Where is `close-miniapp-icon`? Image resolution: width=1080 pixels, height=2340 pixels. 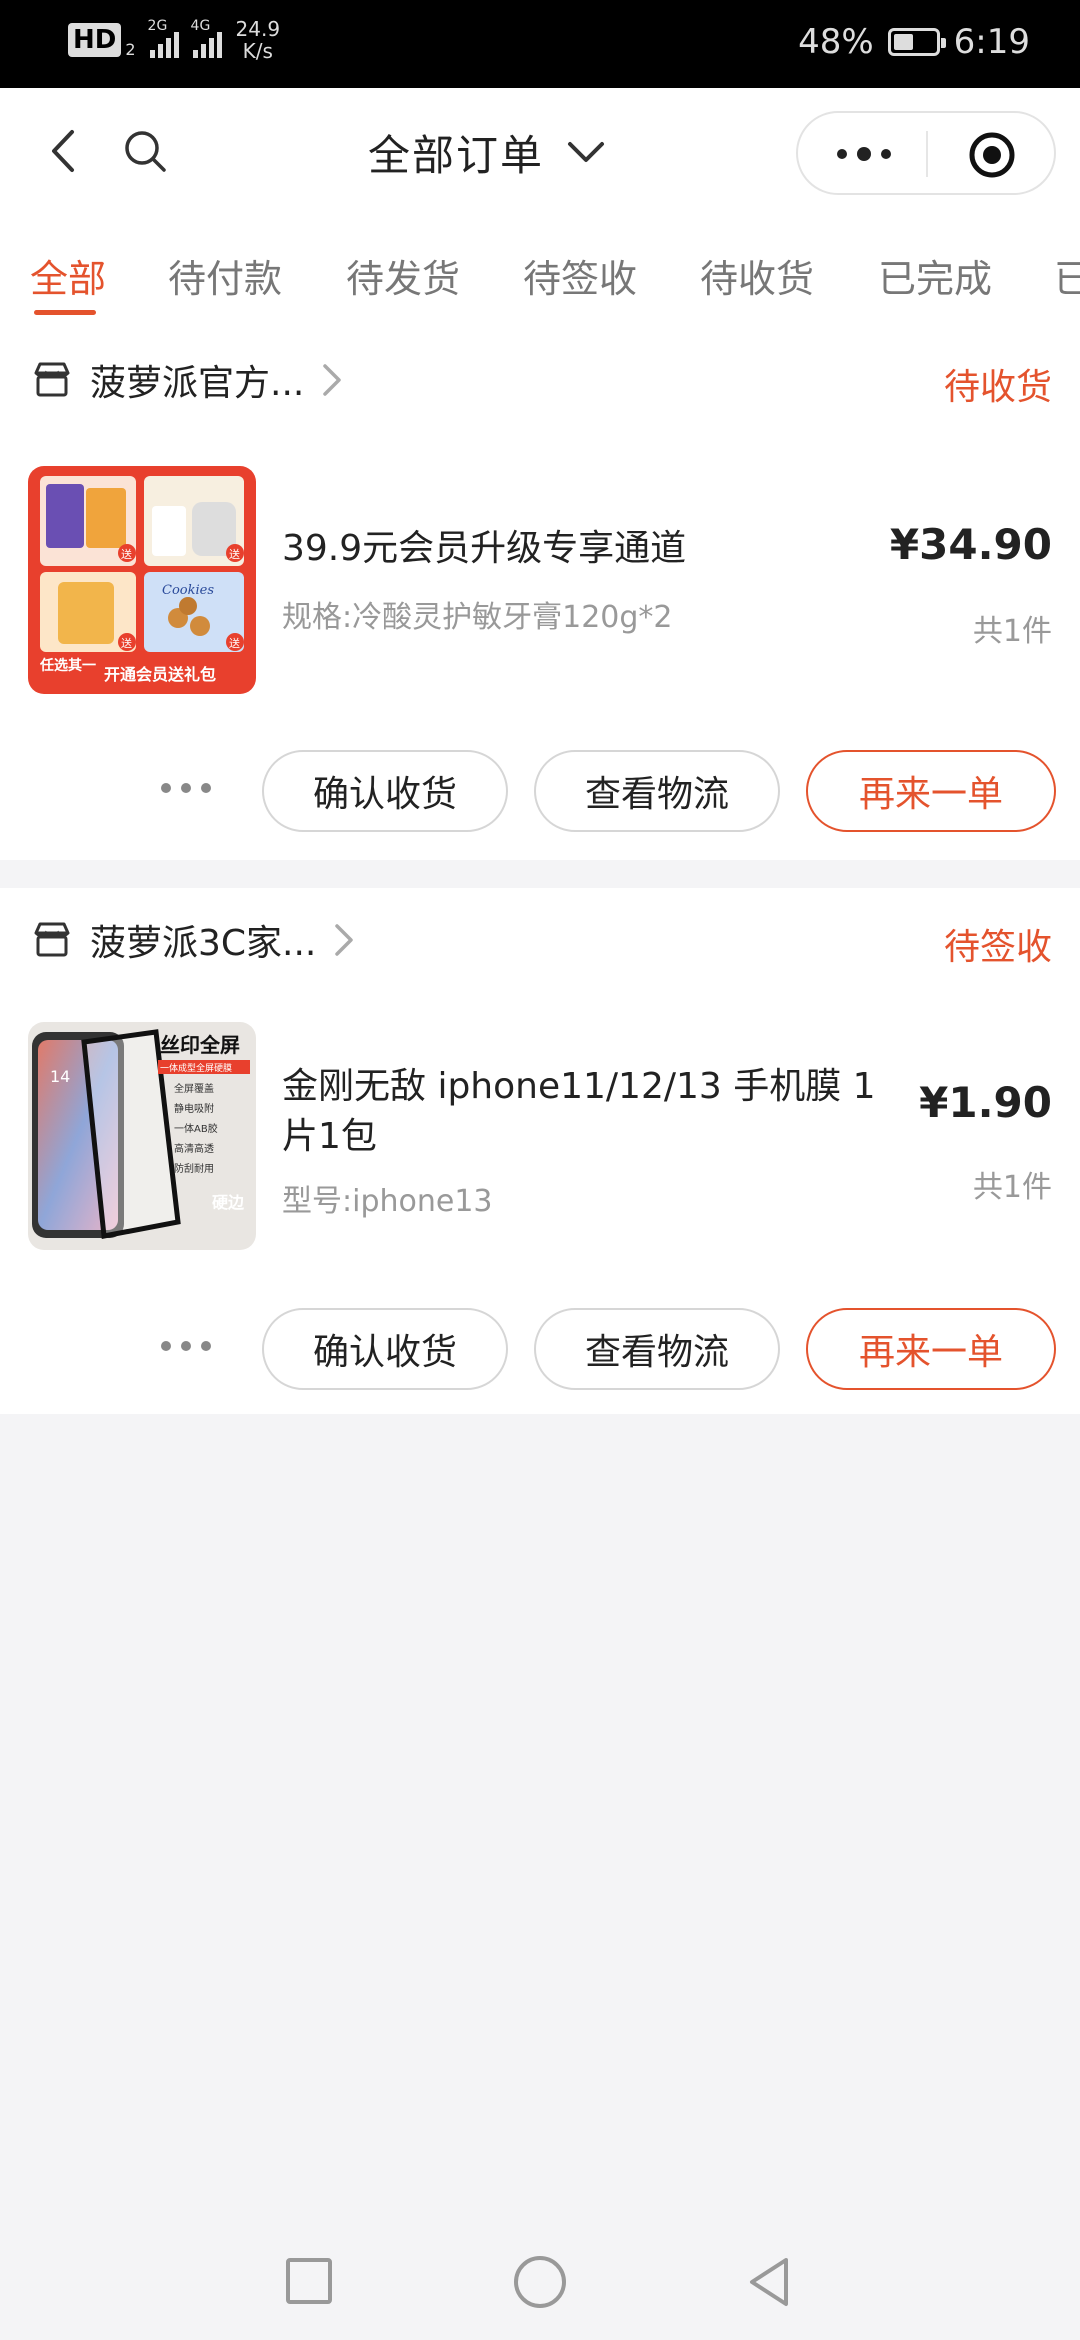 close-miniapp-icon is located at coordinates (992, 155).